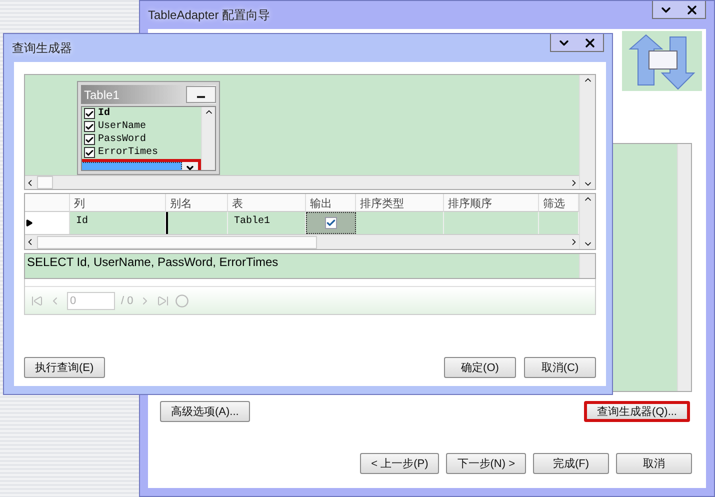 This screenshot has height=497, width=715. What do you see at coordinates (559, 203) in the screenshot?
I see `column-header: 筛选` at bounding box center [559, 203].